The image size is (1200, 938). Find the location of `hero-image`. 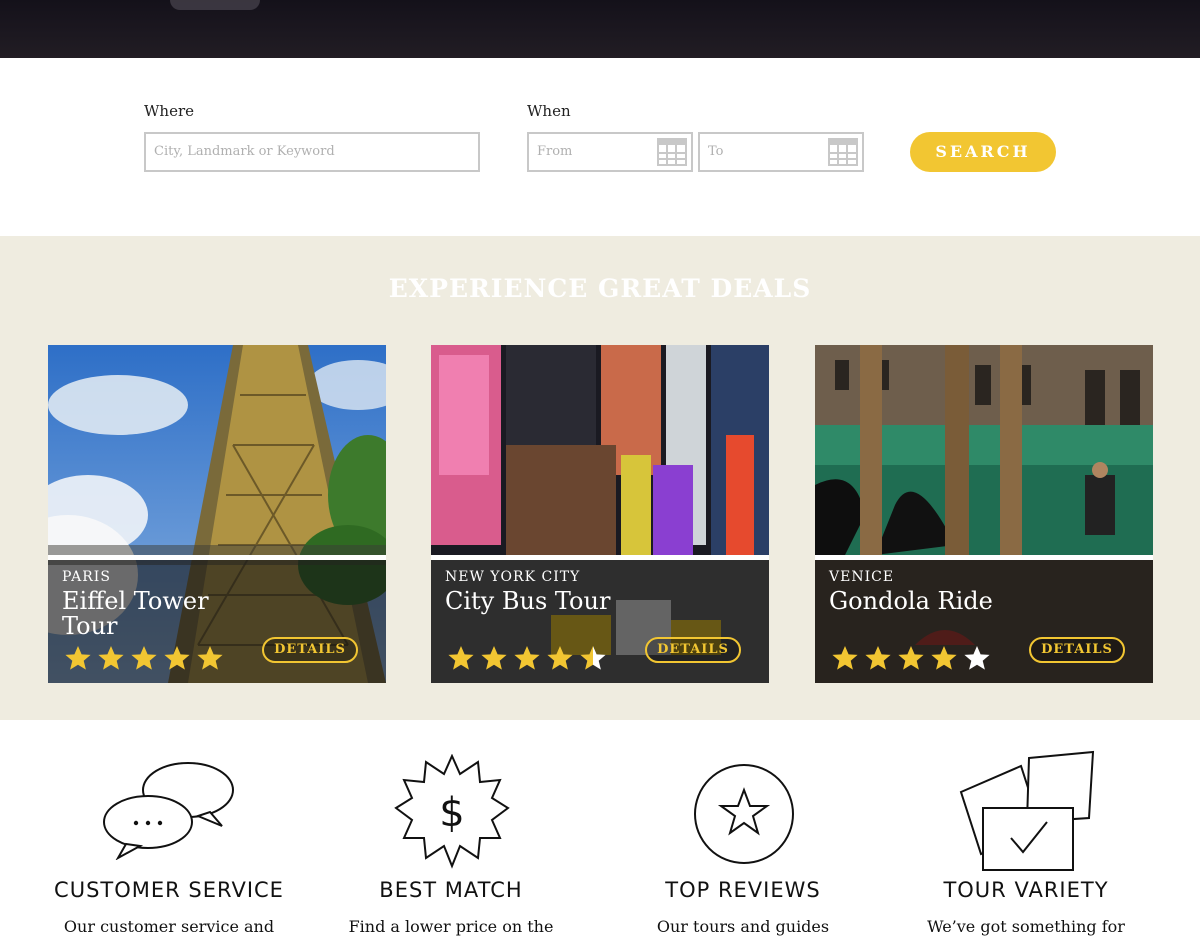

hero-image is located at coordinates (600, 29).